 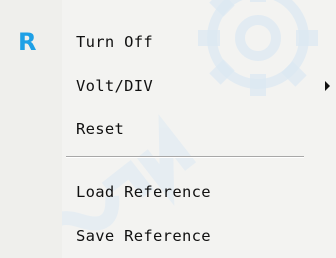 What do you see at coordinates (115, 42) in the screenshot?
I see `menu-item-label: Turn Off` at bounding box center [115, 42].